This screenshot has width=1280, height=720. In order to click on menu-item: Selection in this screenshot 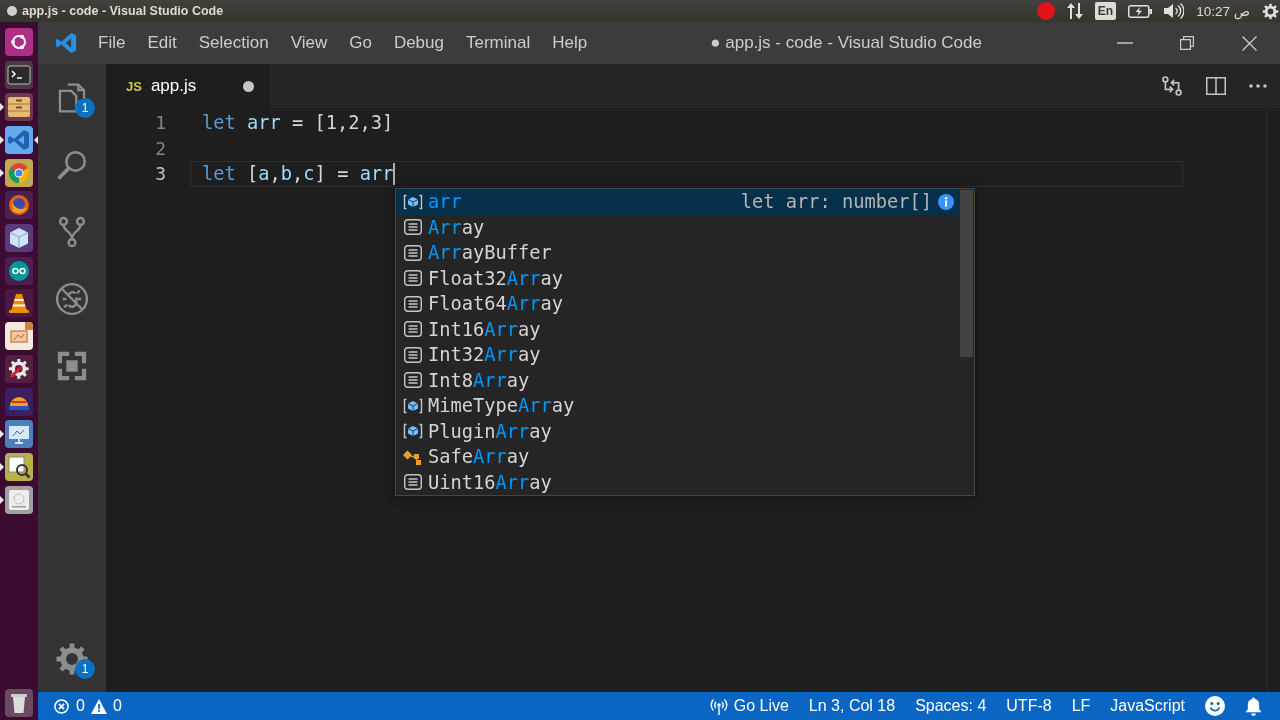, I will do `click(233, 43)`.